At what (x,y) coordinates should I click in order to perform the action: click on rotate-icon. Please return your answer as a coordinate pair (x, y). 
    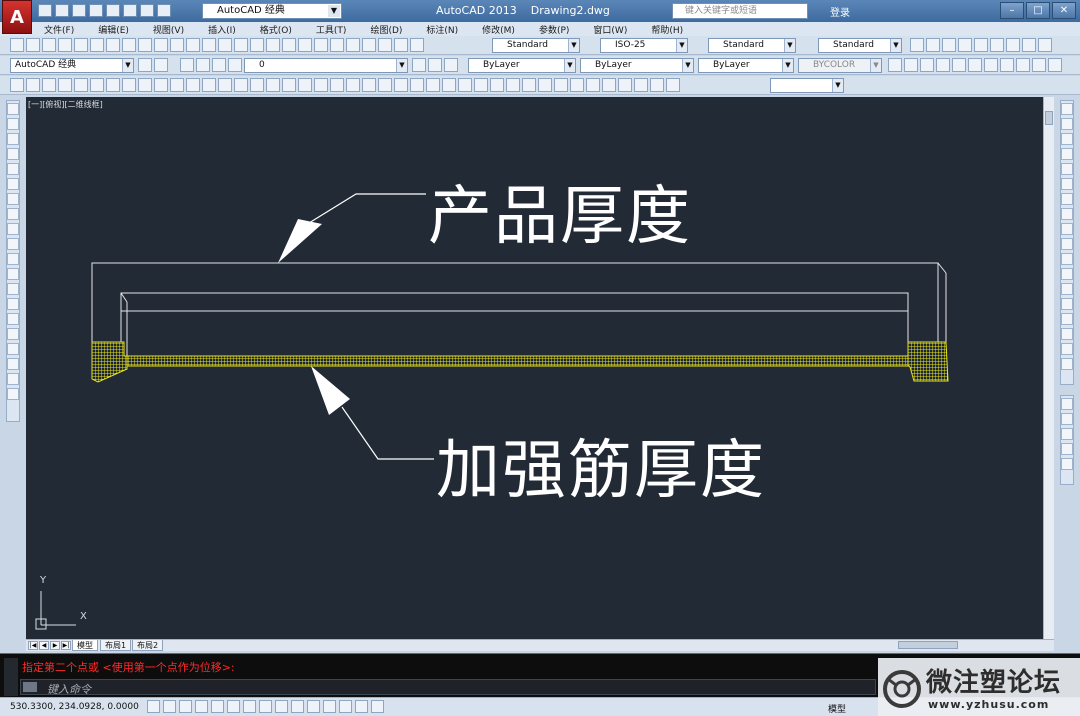
    Looking at the image, I should click on (1067, 199).